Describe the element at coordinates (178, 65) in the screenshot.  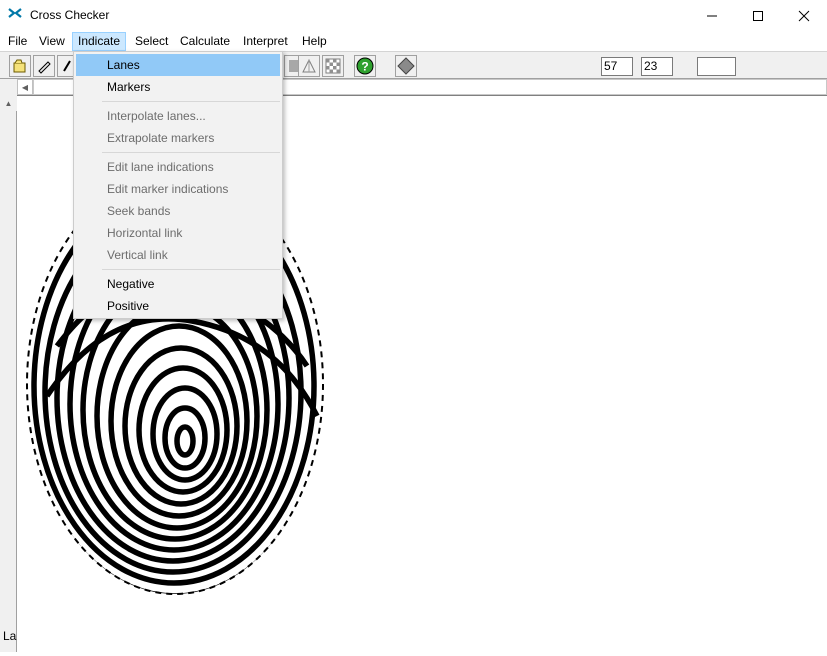
I see `menu-item-lanes: Lanes` at that location.